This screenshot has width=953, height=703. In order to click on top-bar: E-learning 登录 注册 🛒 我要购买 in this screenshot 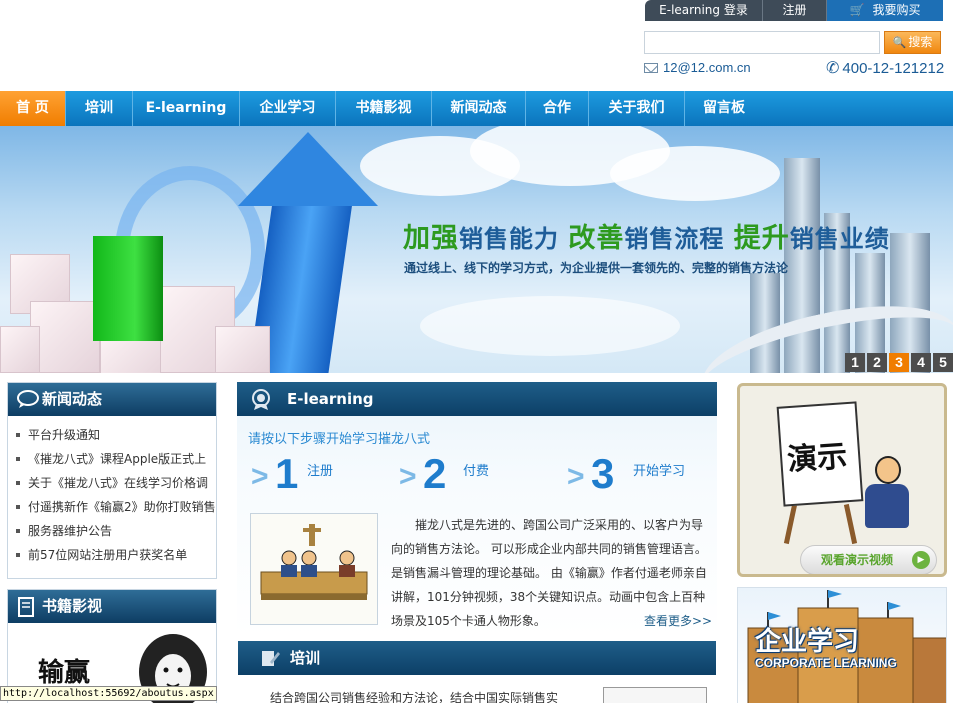, I will do `click(794, 10)`.